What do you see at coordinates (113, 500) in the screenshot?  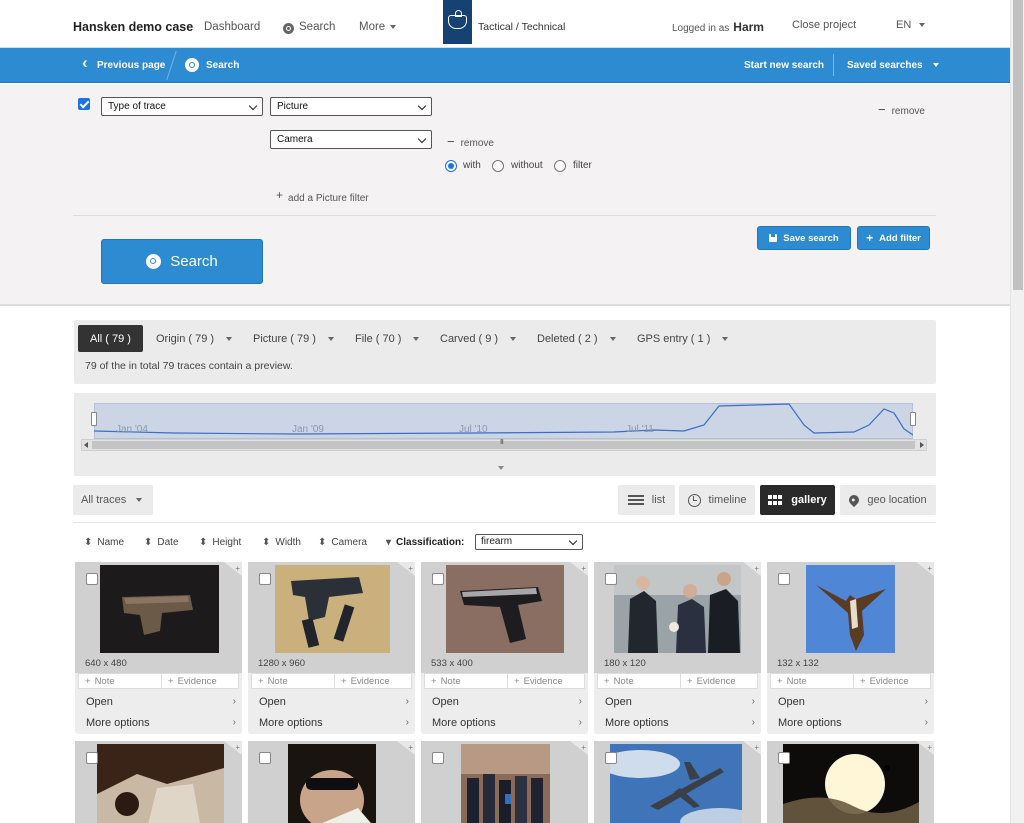 I see `all-traces-dropdown: All traces` at bounding box center [113, 500].